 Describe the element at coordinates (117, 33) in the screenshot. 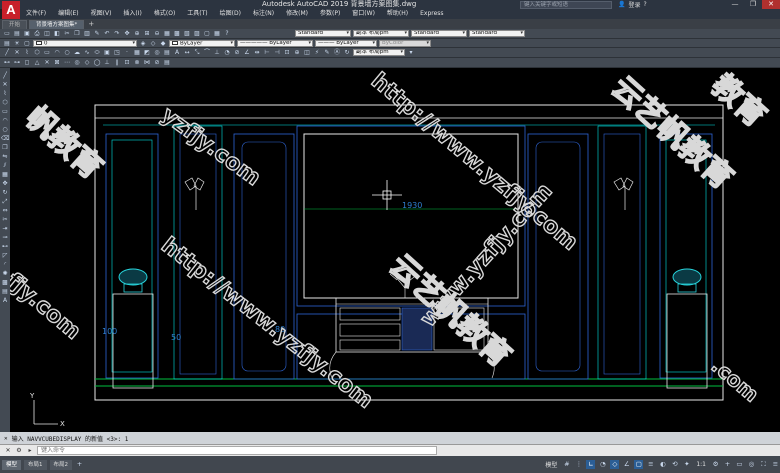

I see `redo-icon: ↷` at that location.